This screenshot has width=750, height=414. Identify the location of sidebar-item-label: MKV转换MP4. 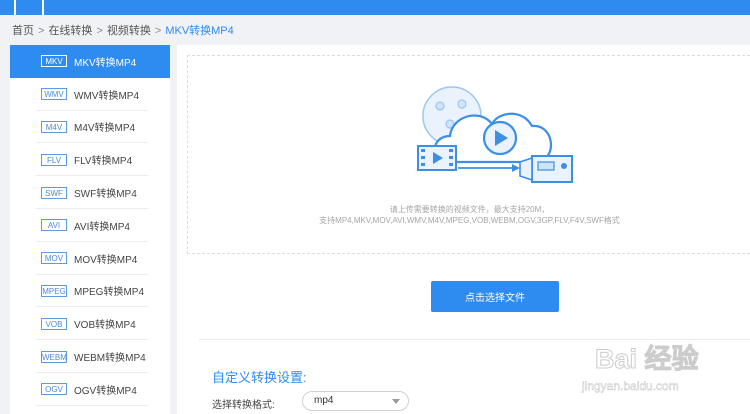
(105, 63).